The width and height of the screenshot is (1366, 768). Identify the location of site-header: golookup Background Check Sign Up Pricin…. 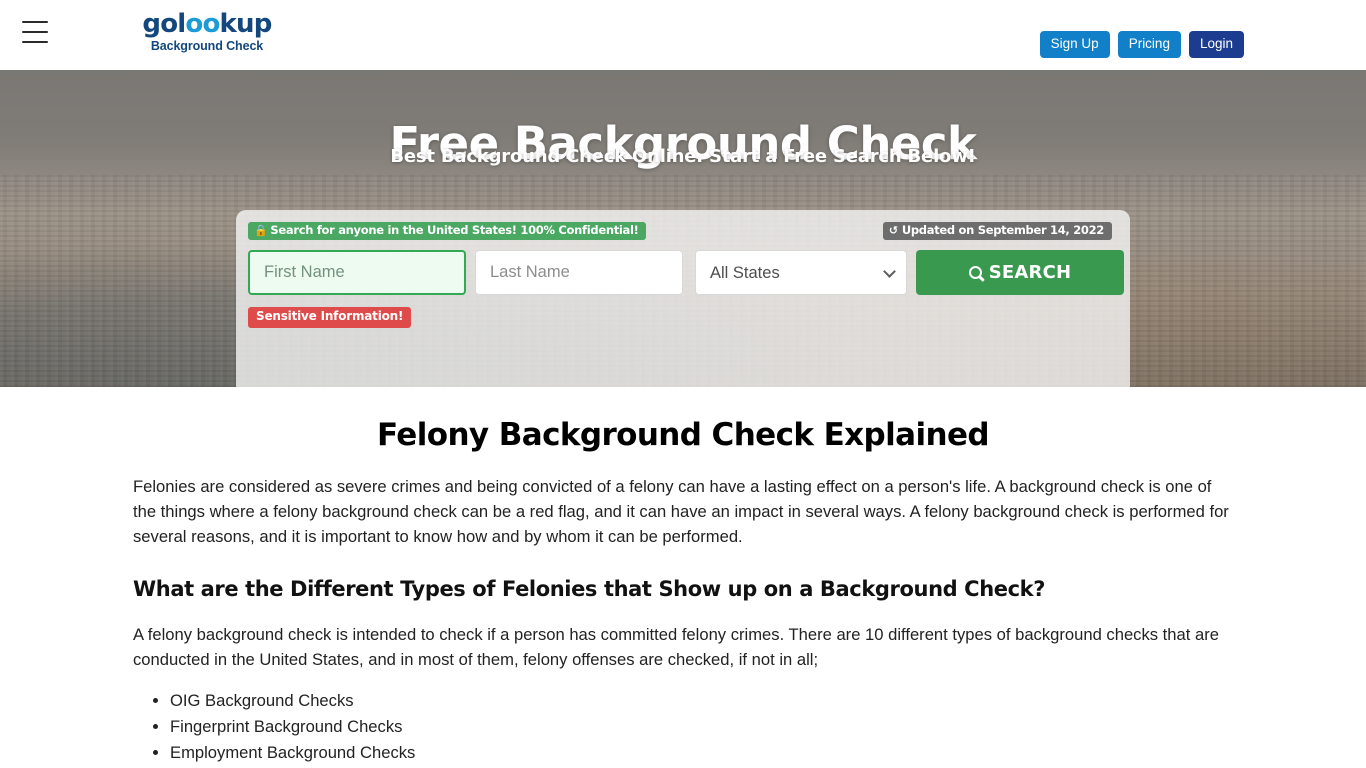
(683, 35).